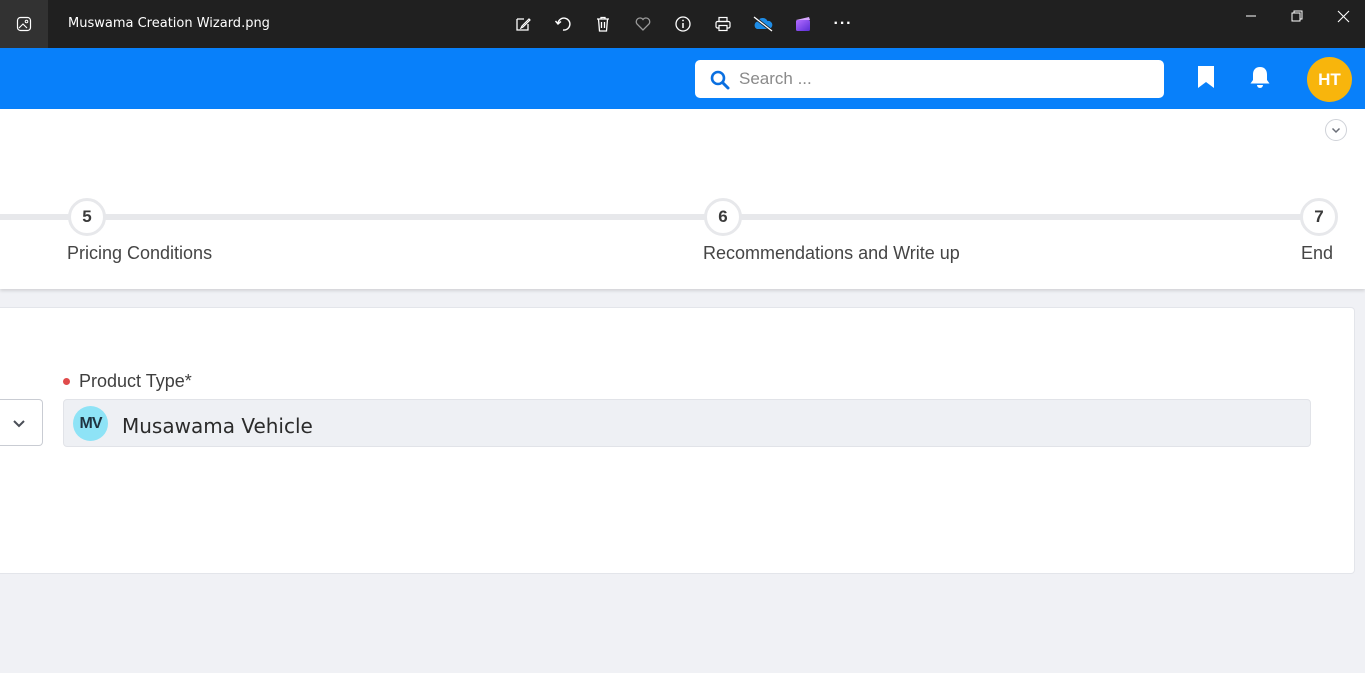 Image resolution: width=1365 pixels, height=673 pixels. Describe the element at coordinates (217, 426) in the screenshot. I see `product-type-value: Musawama Vehicle` at that location.